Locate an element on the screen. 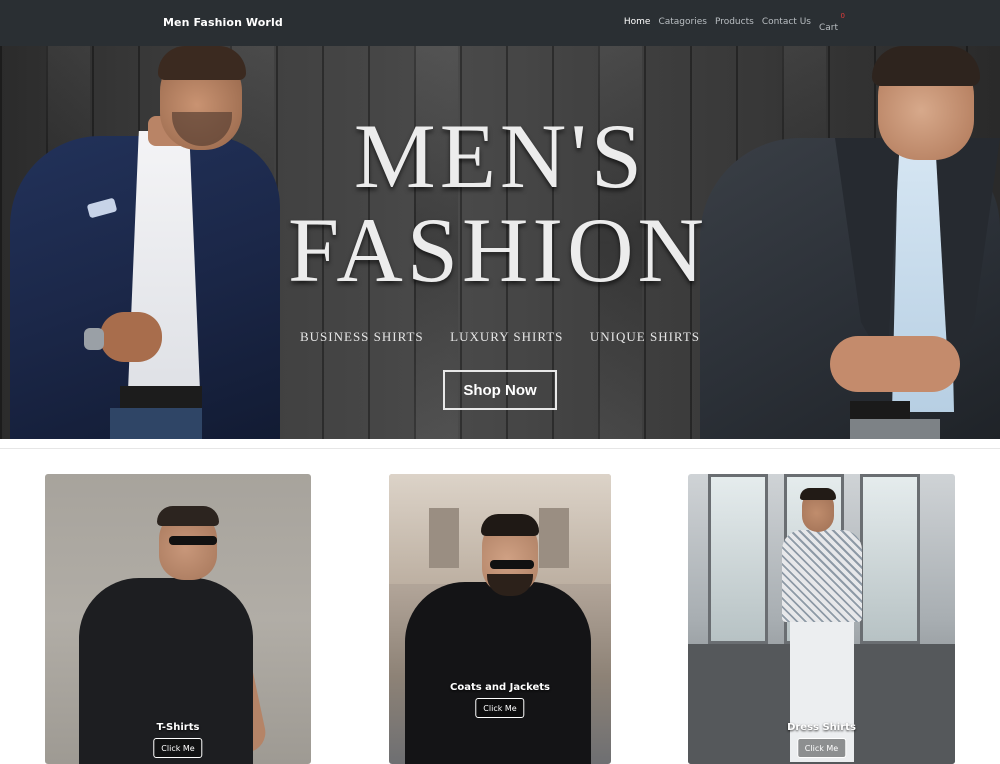 Image resolution: width=1000 pixels, height=764 pixels. model-tshirt is located at coordinates (166, 671).